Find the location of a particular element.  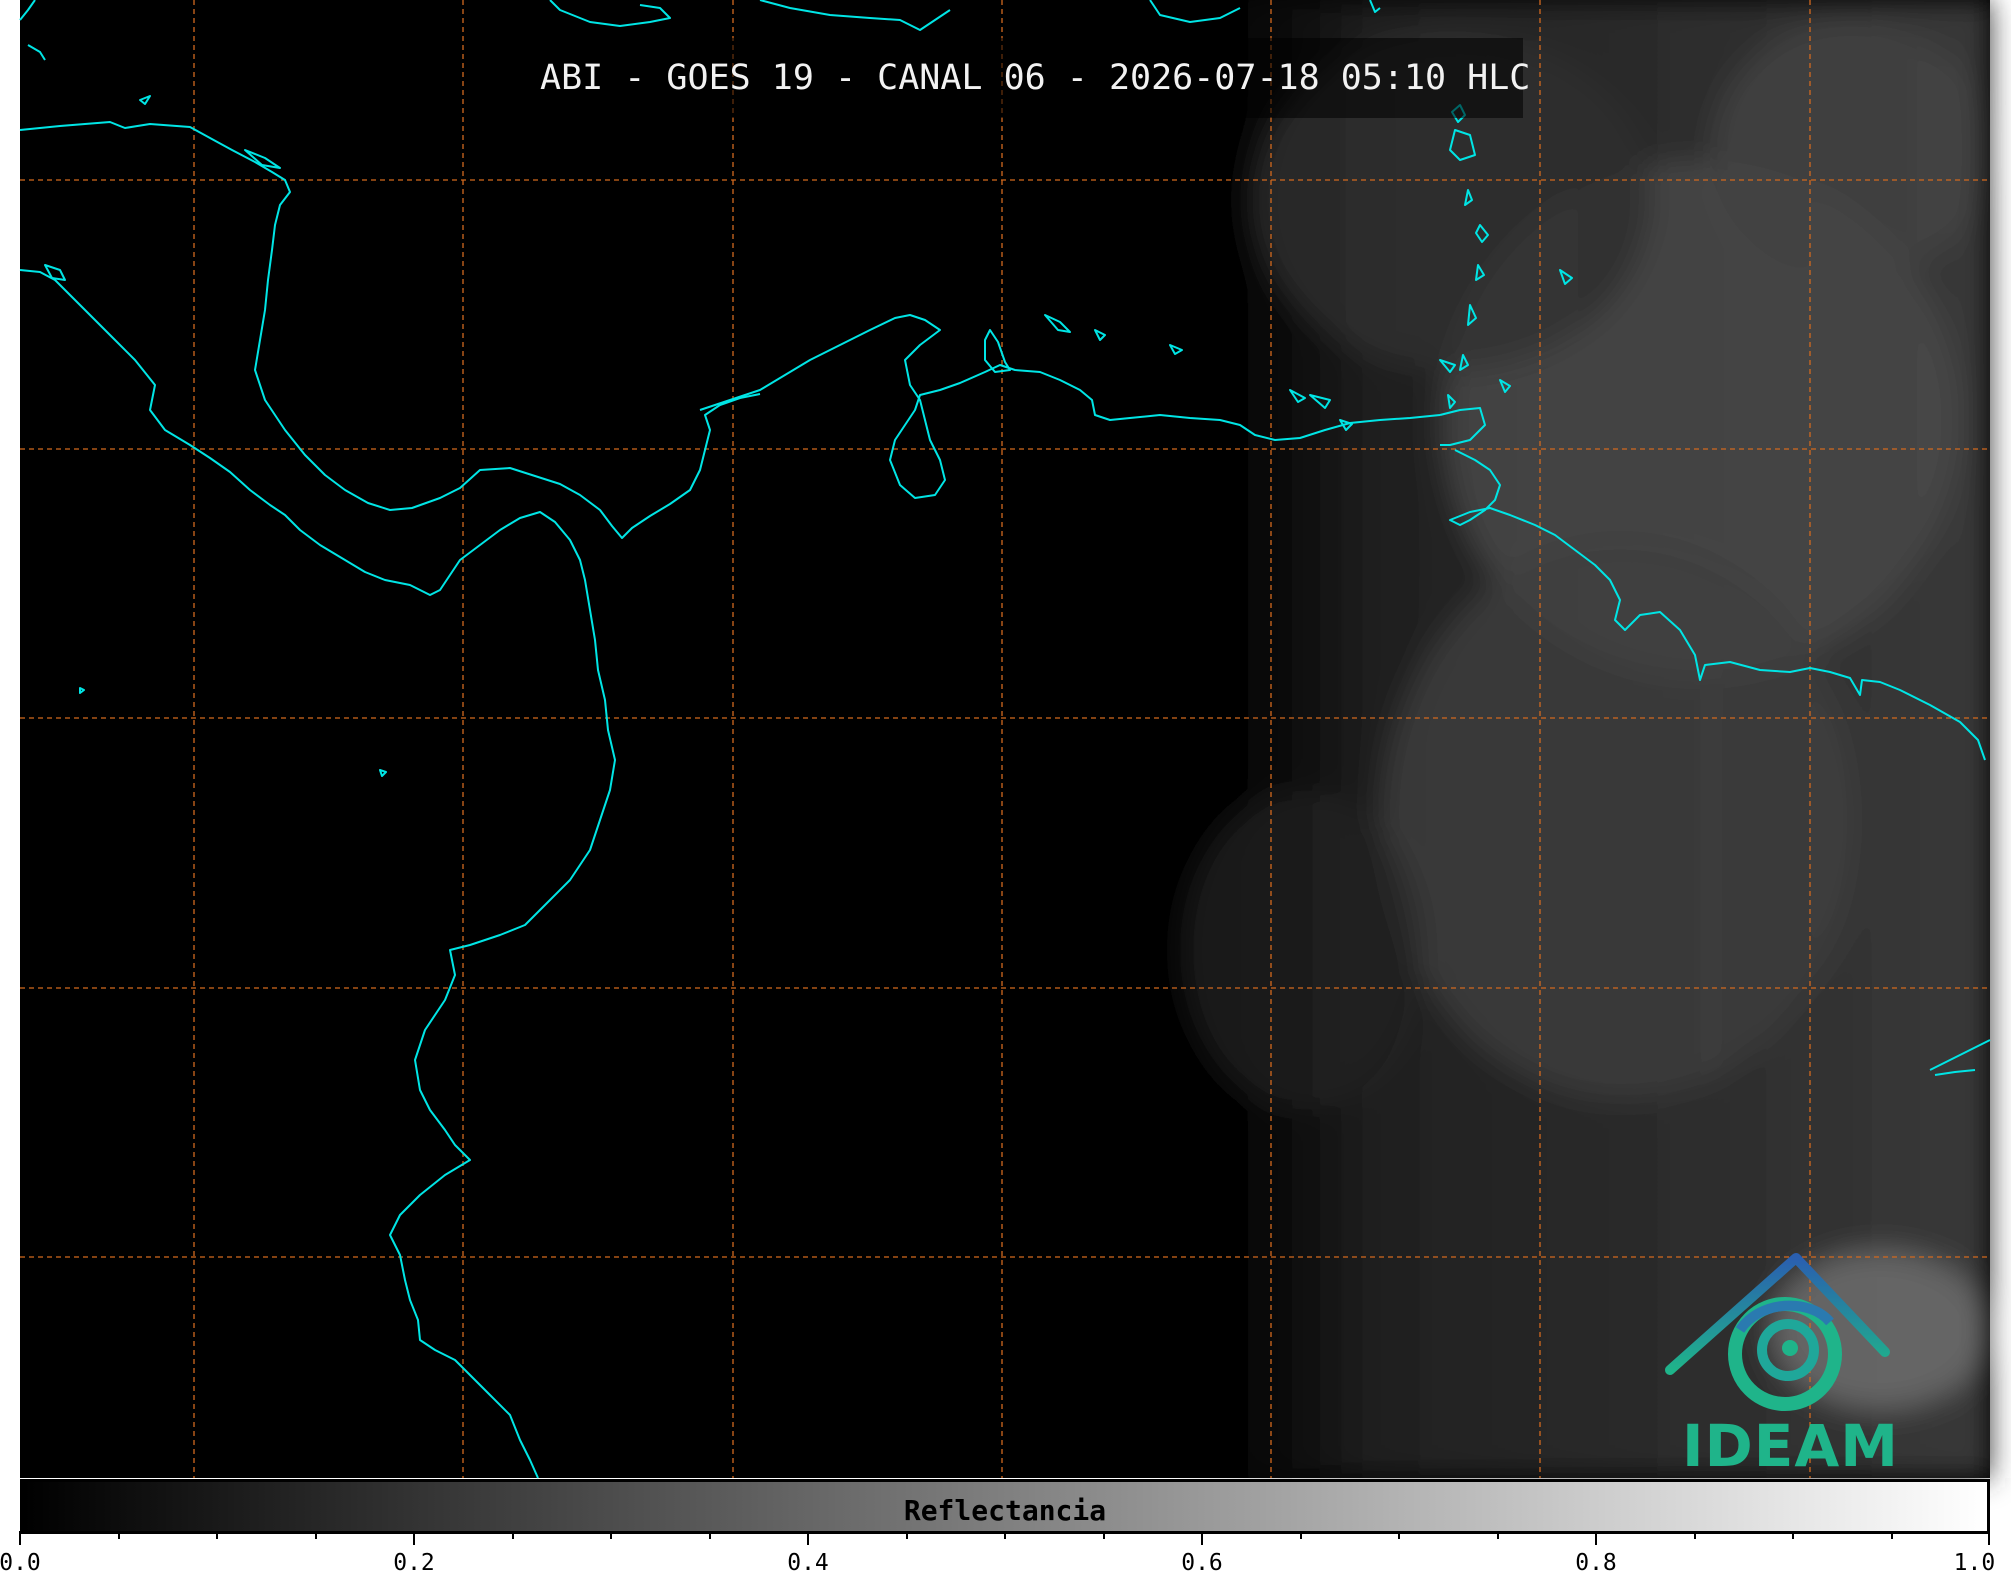

colorbar: Reflectancia is located at coordinates (1005, 1506).